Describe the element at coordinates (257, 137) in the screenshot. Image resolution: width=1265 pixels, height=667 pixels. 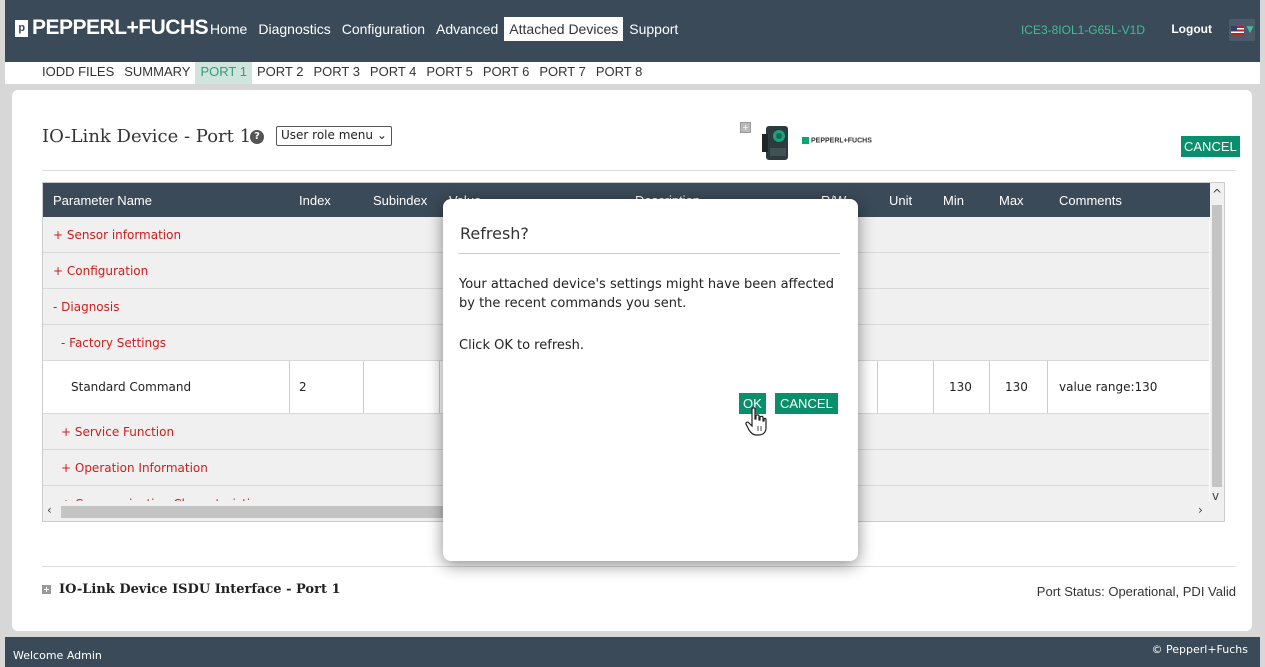
I see `help-icon: ?` at that location.